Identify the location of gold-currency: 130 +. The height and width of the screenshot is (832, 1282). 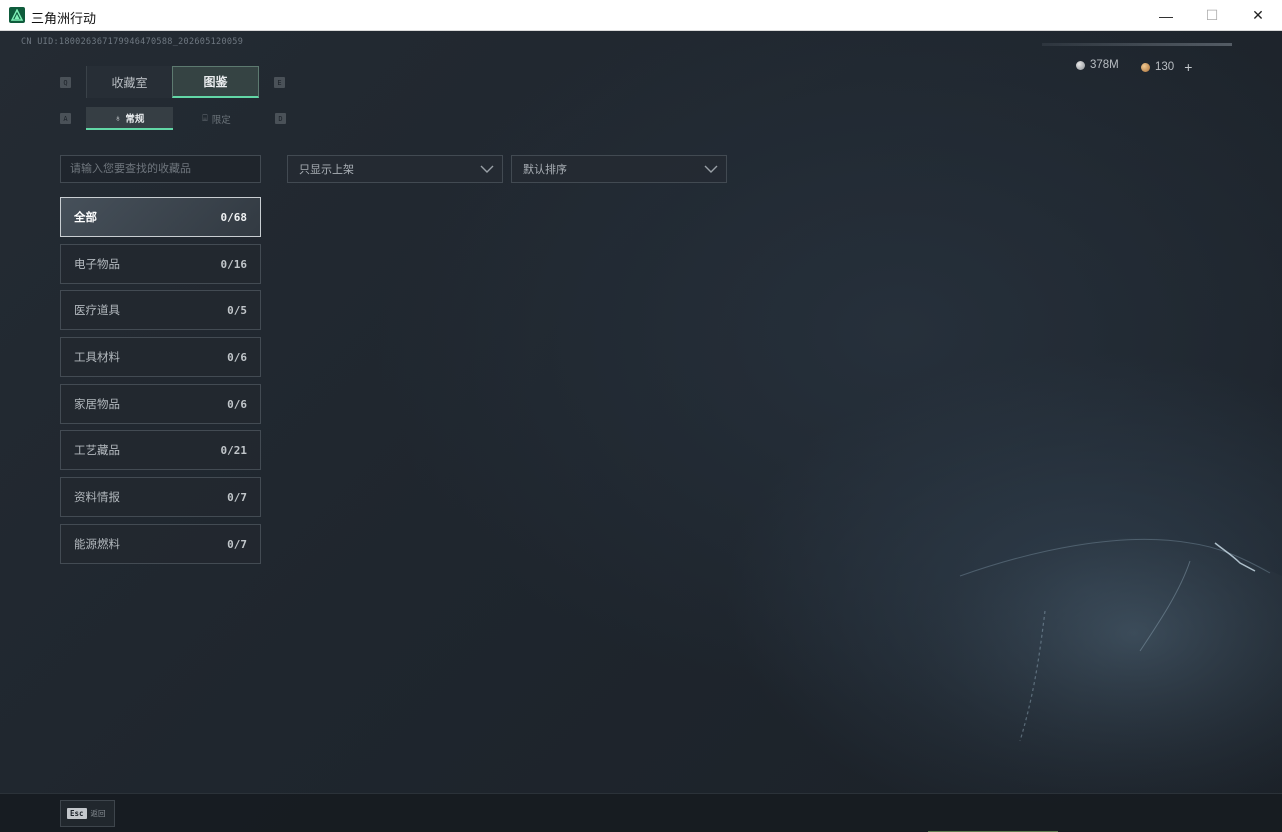
(1166, 67).